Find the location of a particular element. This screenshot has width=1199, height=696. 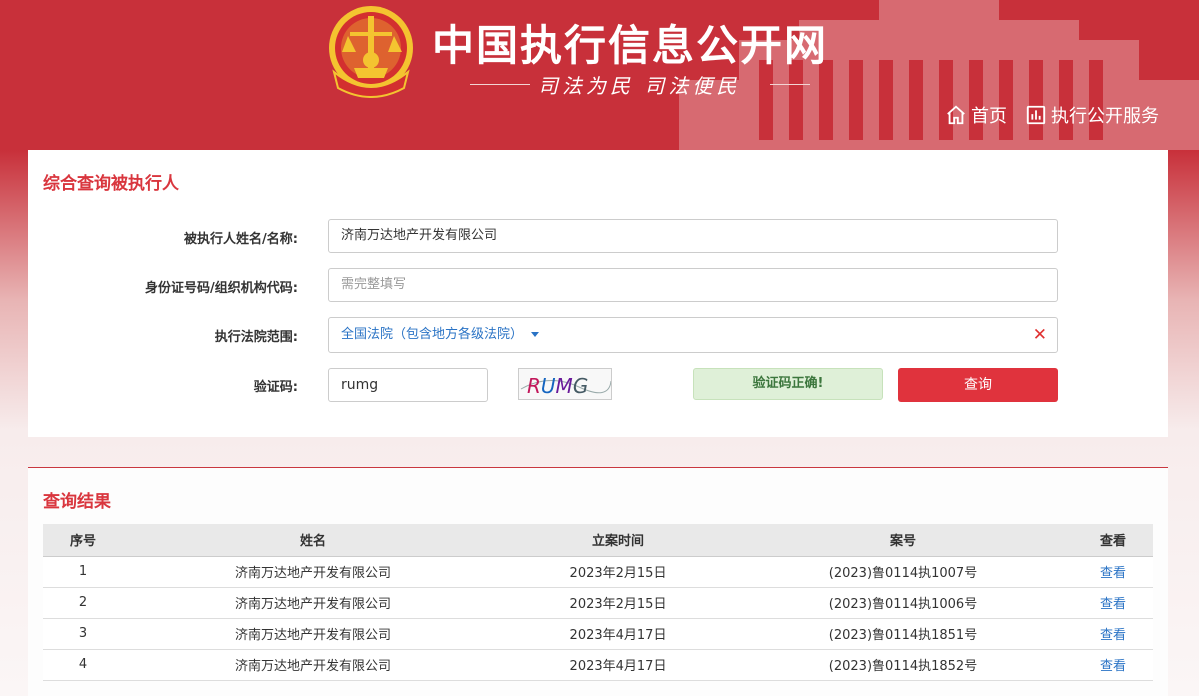

column-header-index: 序号 is located at coordinates (83, 540).